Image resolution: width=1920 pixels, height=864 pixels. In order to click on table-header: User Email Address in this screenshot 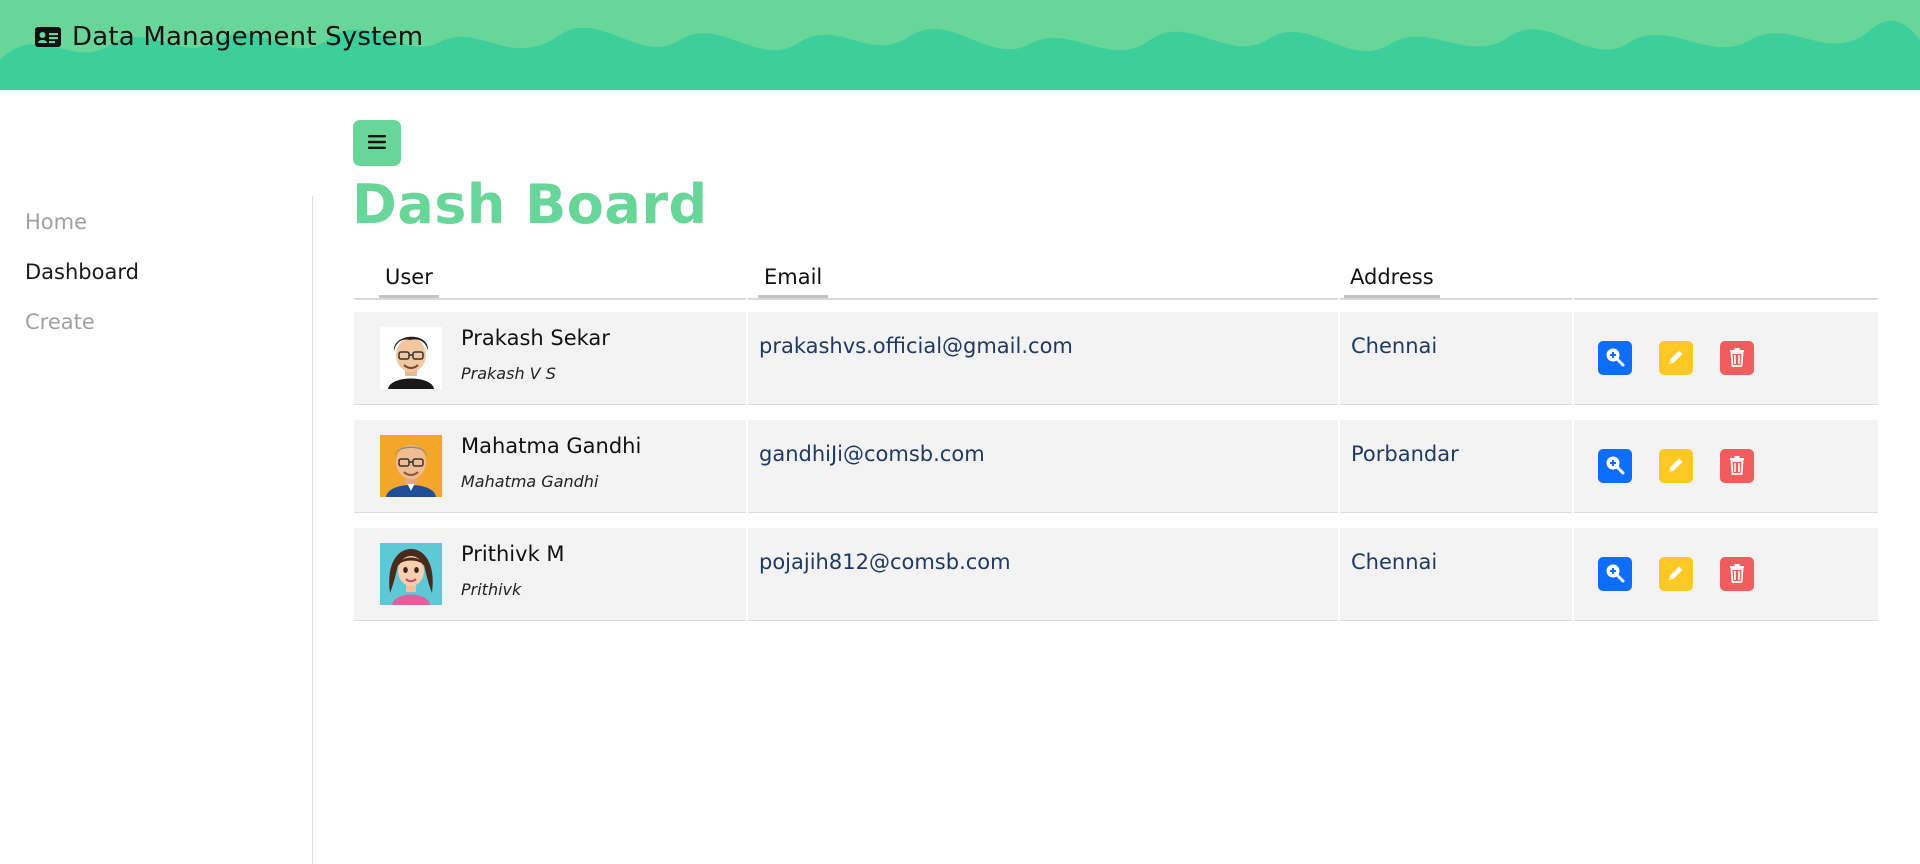, I will do `click(1116, 278)`.